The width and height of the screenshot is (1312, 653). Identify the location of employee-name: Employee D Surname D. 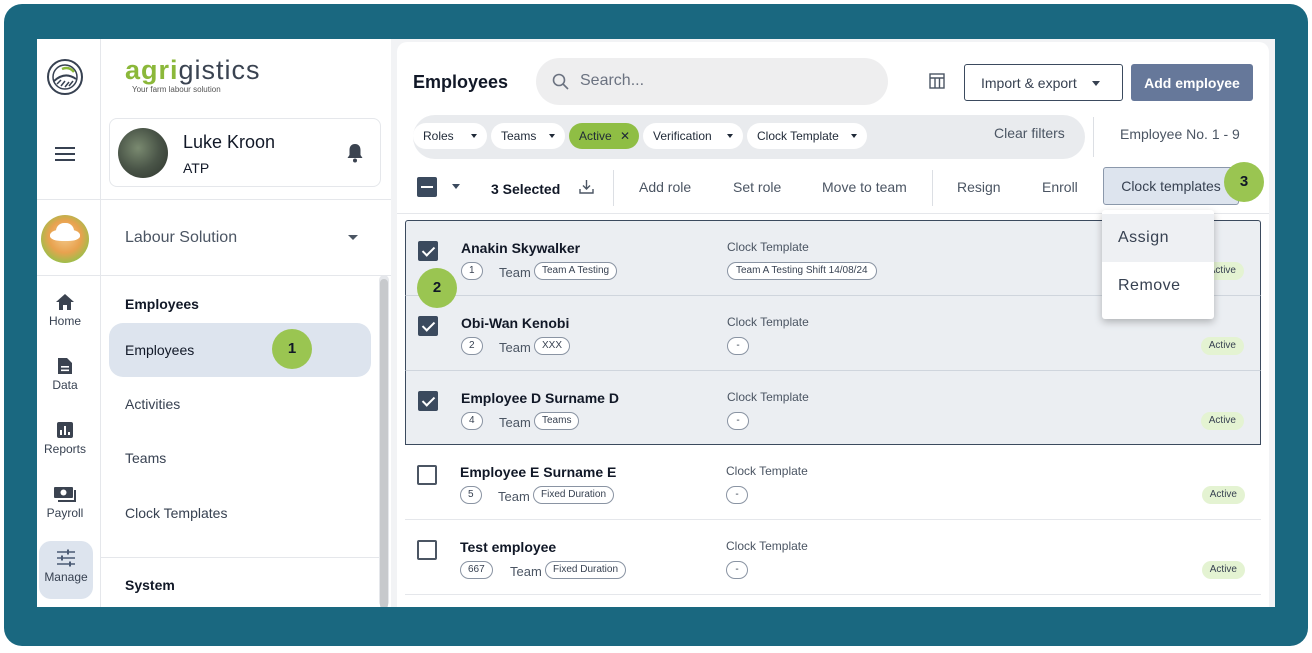
(540, 398).